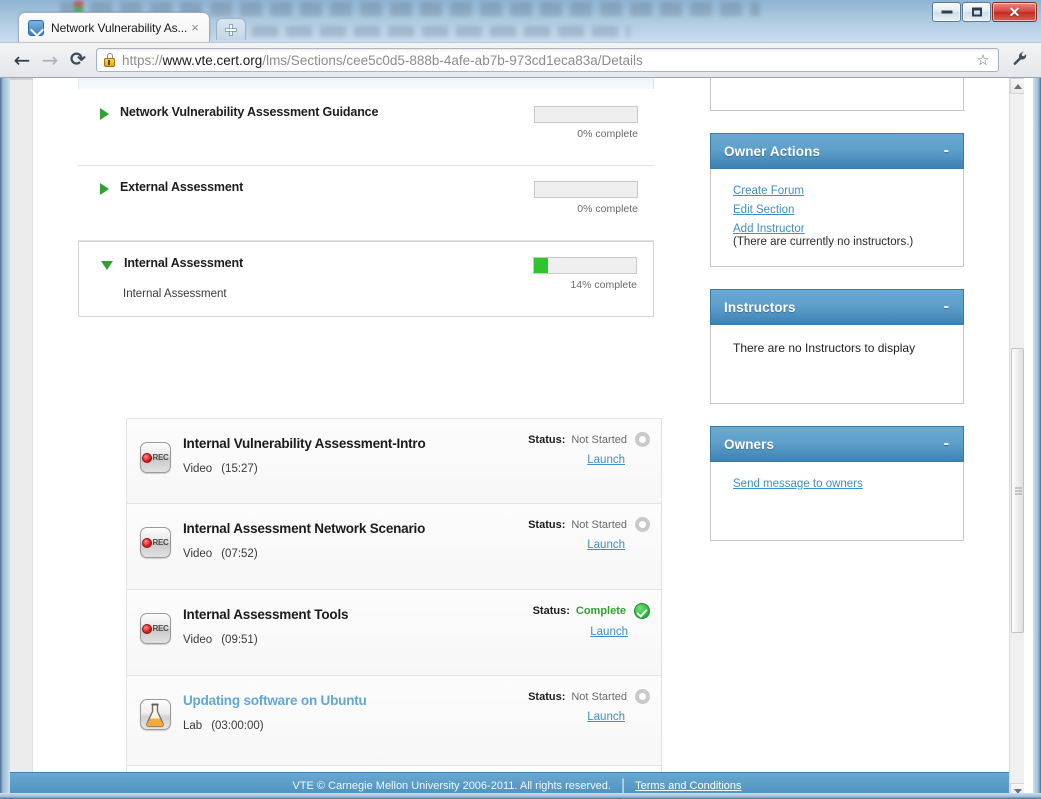 The height and width of the screenshot is (799, 1041). Describe the element at coordinates (366, 83) in the screenshot. I see `clipped-panel-top` at that location.